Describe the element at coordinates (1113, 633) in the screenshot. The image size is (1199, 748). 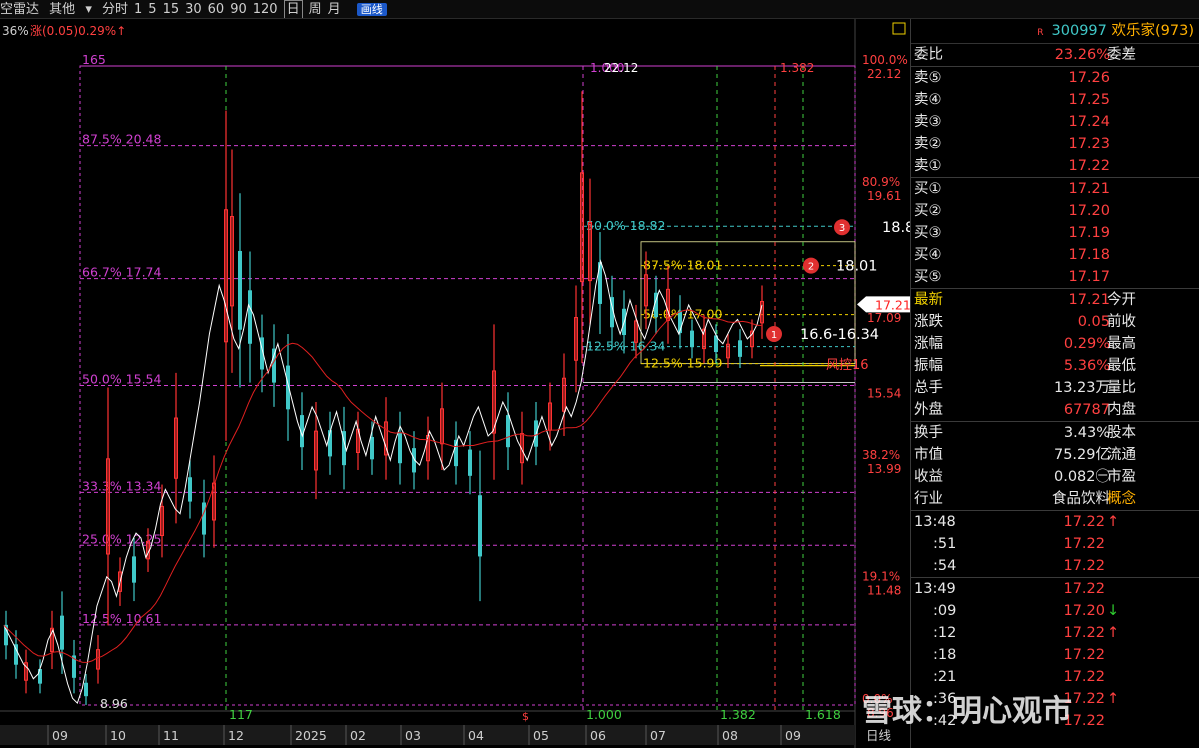
I see `tick-arrow-5: ↑` at that location.